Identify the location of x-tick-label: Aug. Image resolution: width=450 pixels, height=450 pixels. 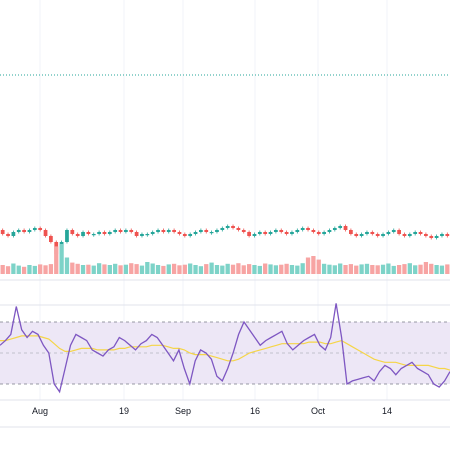
(40, 411).